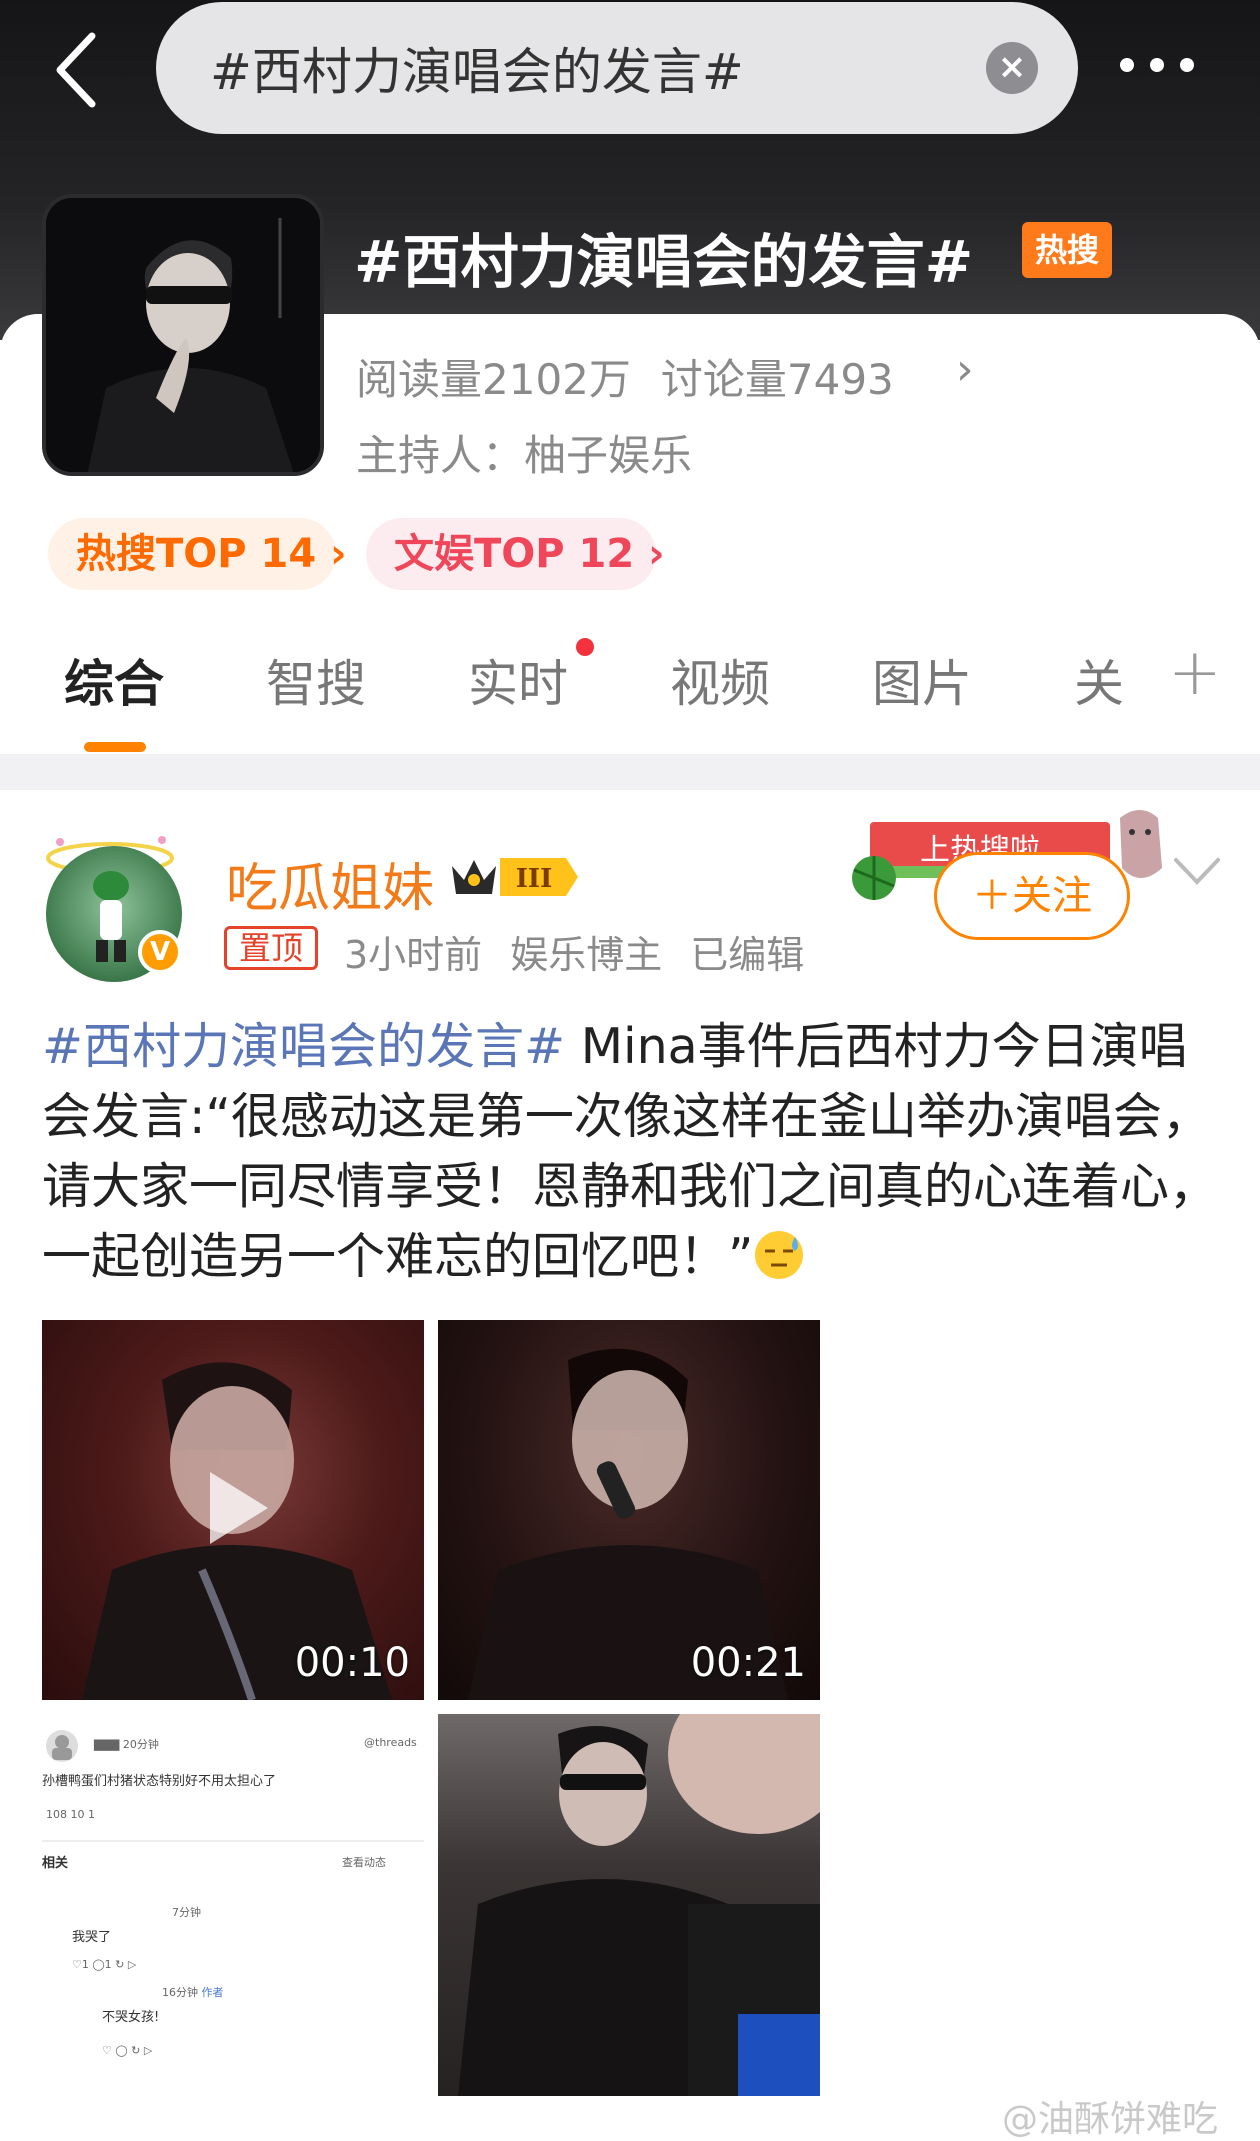 This screenshot has width=1260, height=2141. I want to click on tab-smart-search: 智搜, so click(316, 680).